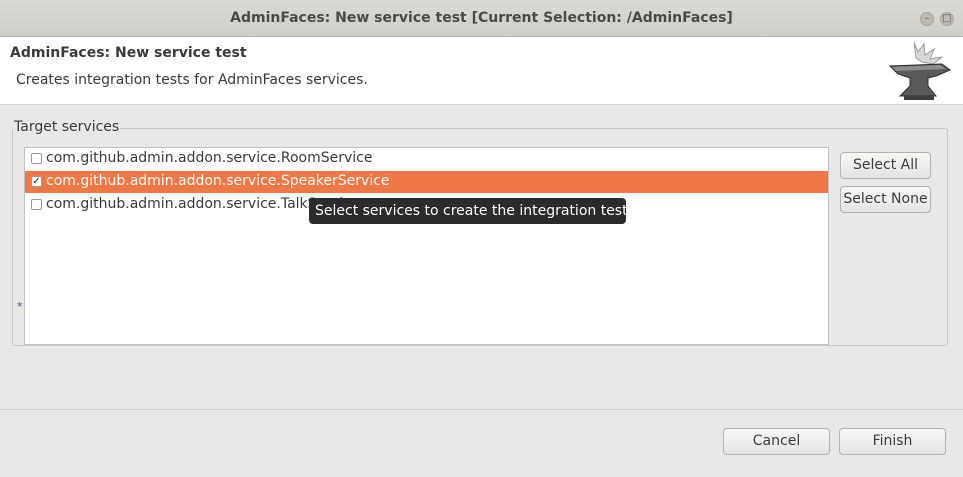  What do you see at coordinates (481, 409) in the screenshot?
I see `footer-divider` at bounding box center [481, 409].